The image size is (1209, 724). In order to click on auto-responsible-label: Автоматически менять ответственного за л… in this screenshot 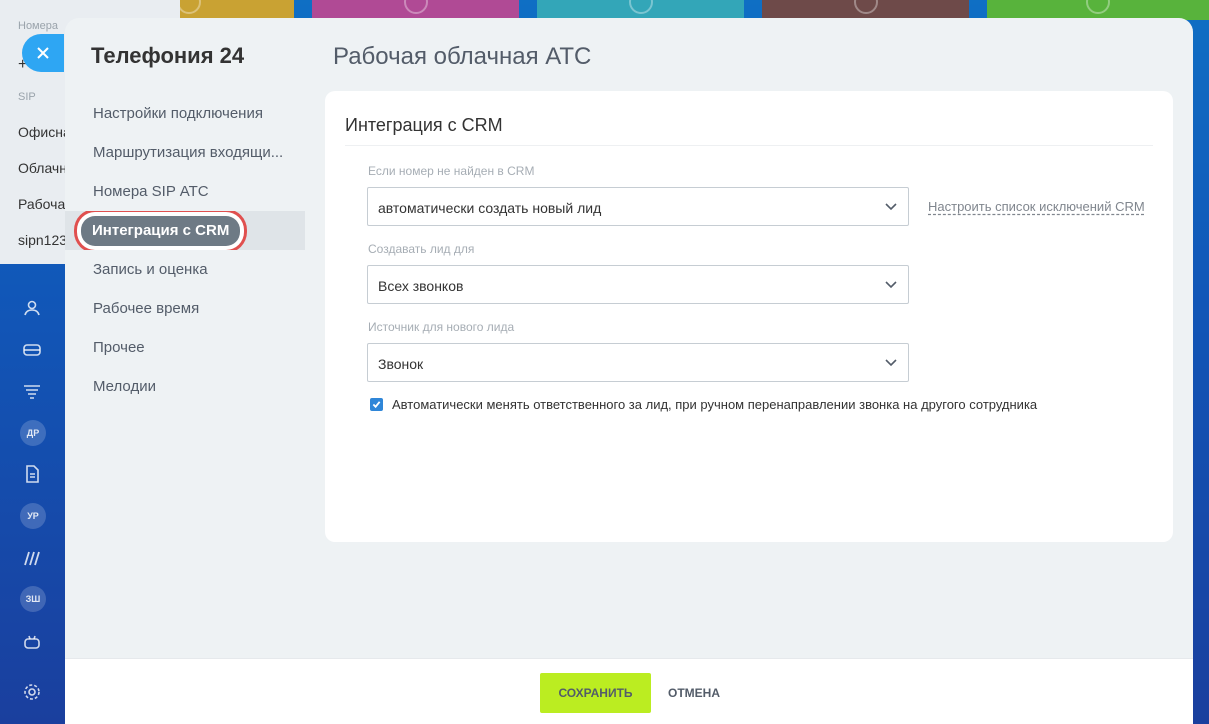, I will do `click(715, 404)`.